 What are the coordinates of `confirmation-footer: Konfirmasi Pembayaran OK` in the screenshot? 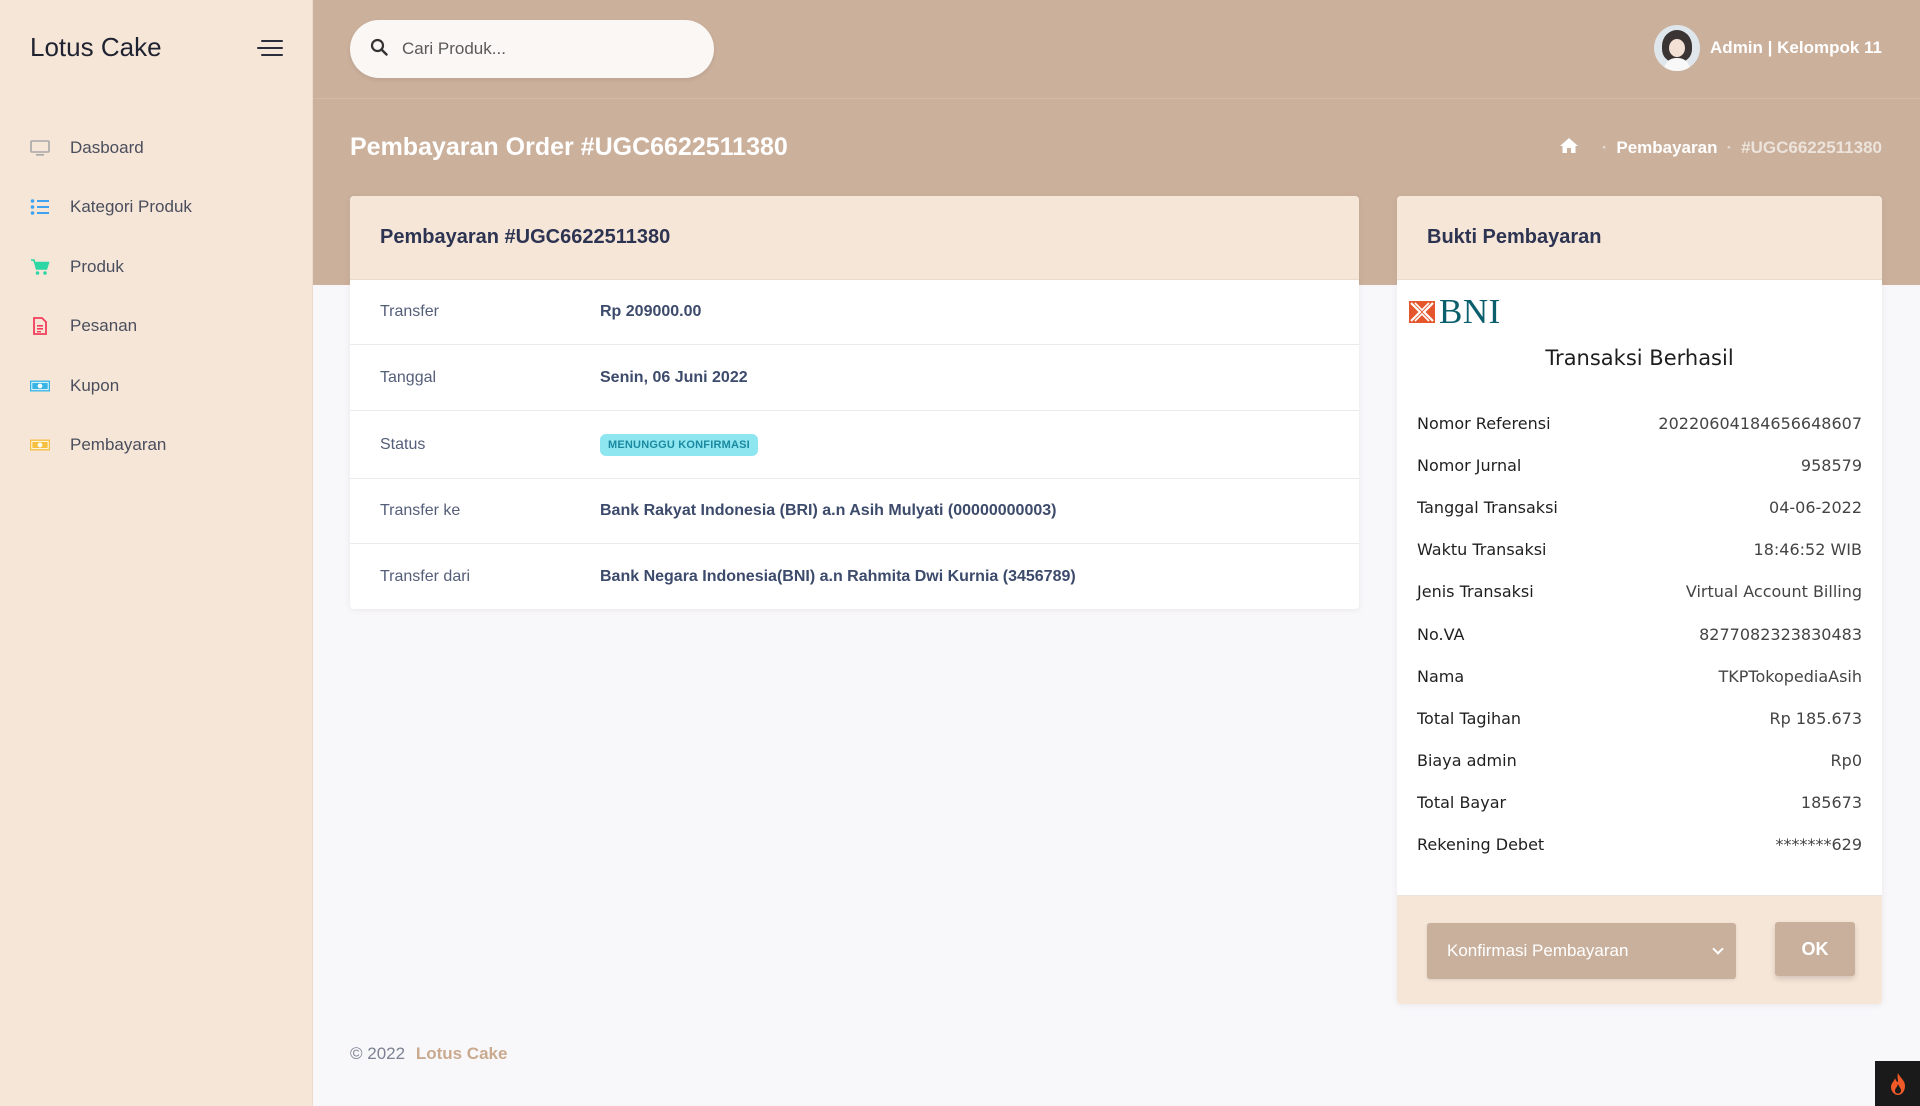 It's located at (1639, 950).